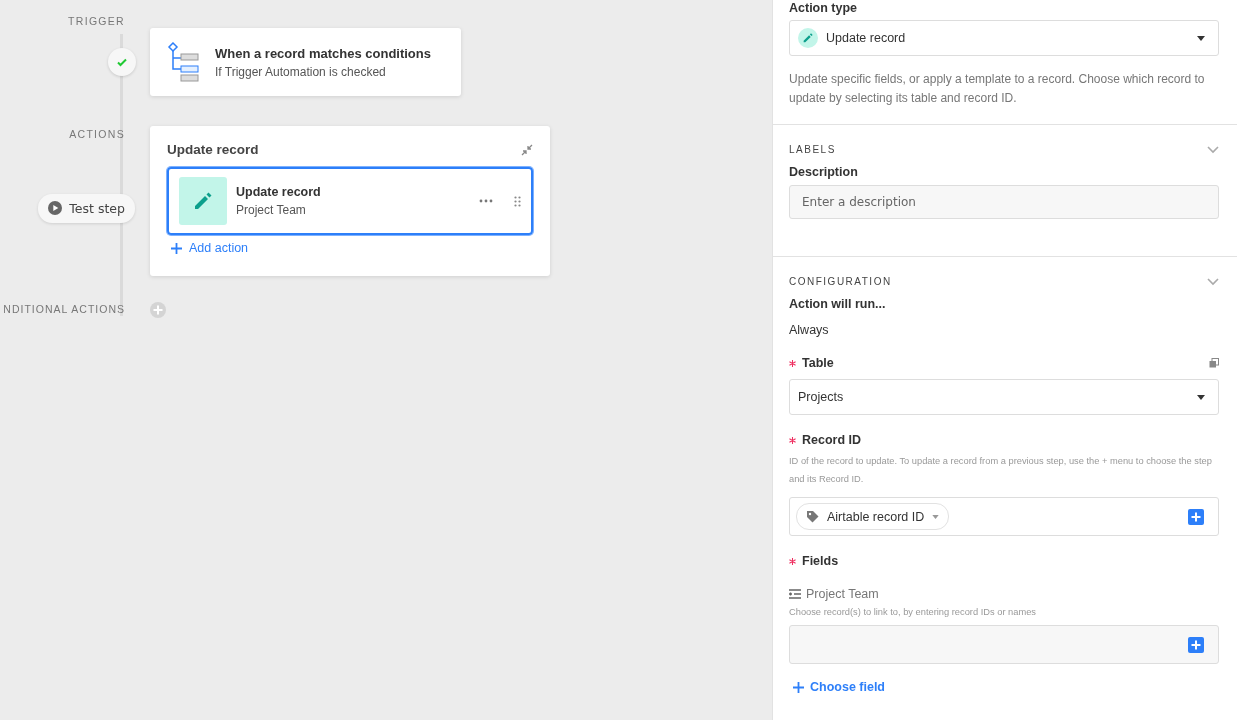 The width and height of the screenshot is (1237, 720). What do you see at coordinates (824, 8) in the screenshot?
I see `field-label: Action type` at bounding box center [824, 8].